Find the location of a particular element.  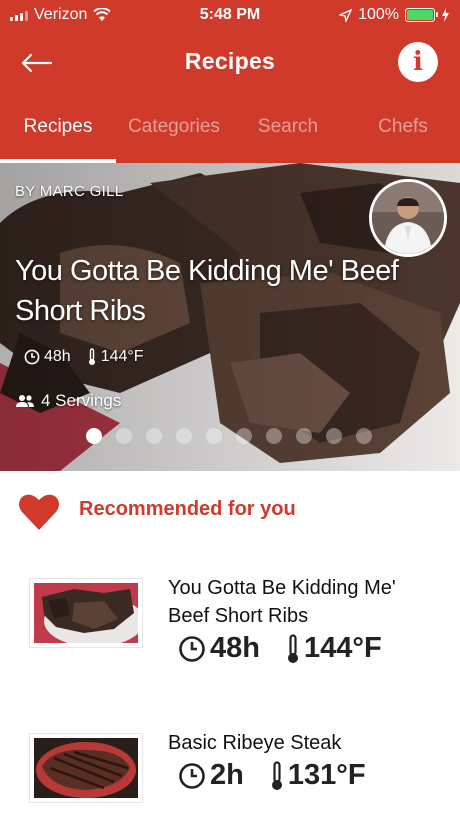

servings: 4 Servings is located at coordinates (68, 401).